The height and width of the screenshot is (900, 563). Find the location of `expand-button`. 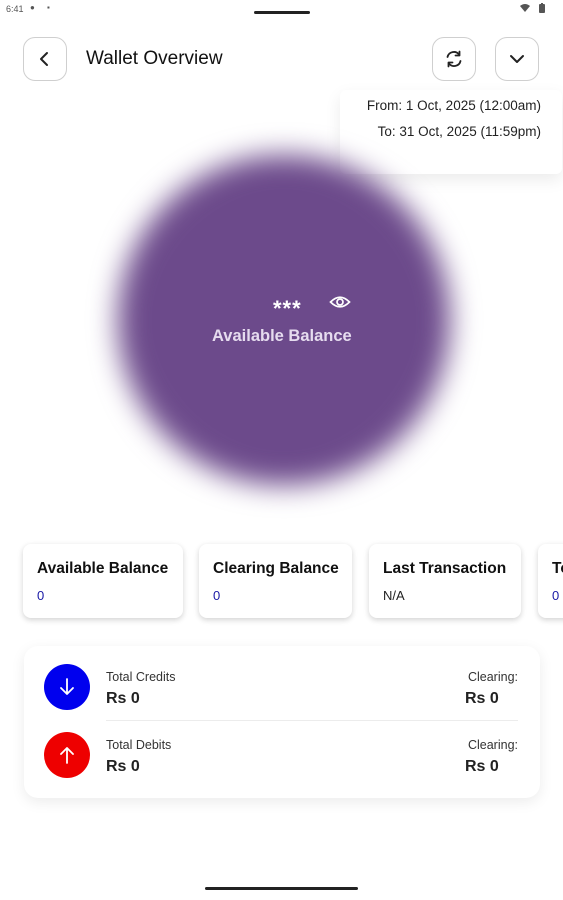

expand-button is located at coordinates (517, 59).